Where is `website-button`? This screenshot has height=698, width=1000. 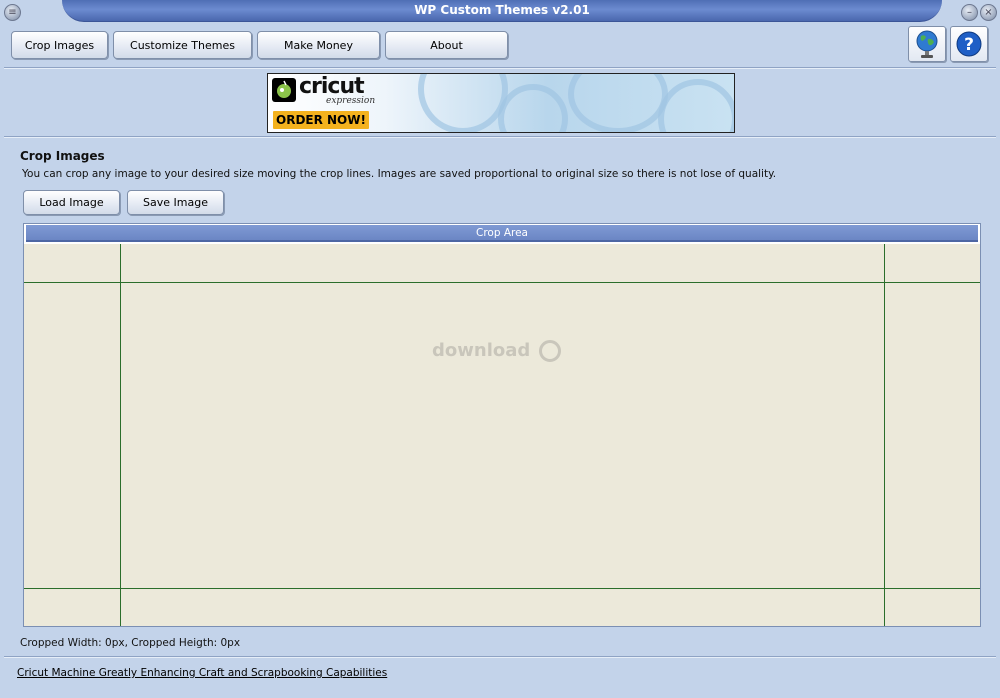
website-button is located at coordinates (927, 44).